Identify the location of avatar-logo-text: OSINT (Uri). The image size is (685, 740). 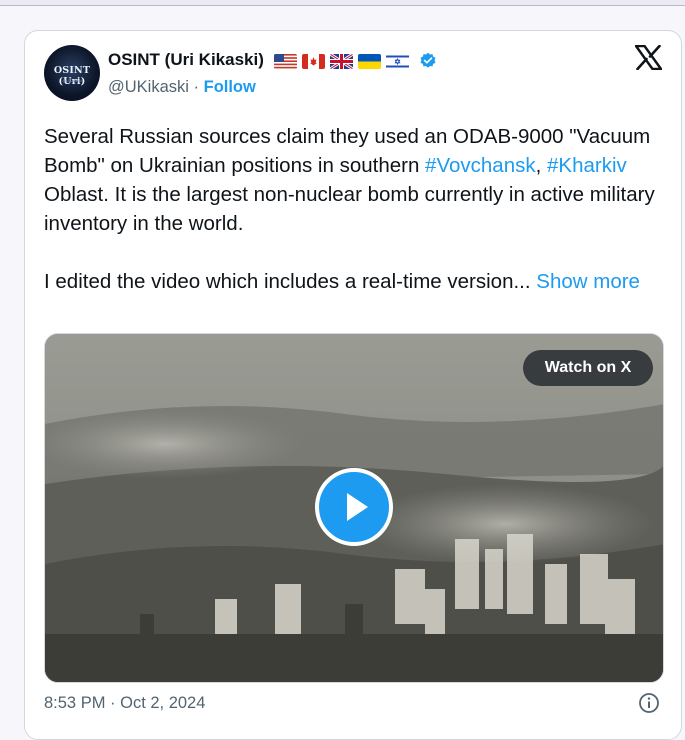
(72, 76).